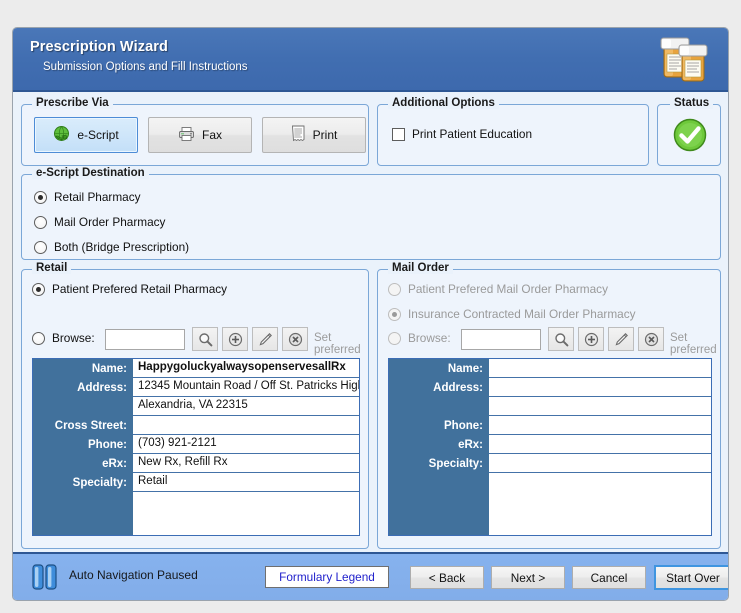 This screenshot has width=741, height=613. What do you see at coordinates (600, 444) in the screenshot?
I see `mail-order-value-erx` at bounding box center [600, 444].